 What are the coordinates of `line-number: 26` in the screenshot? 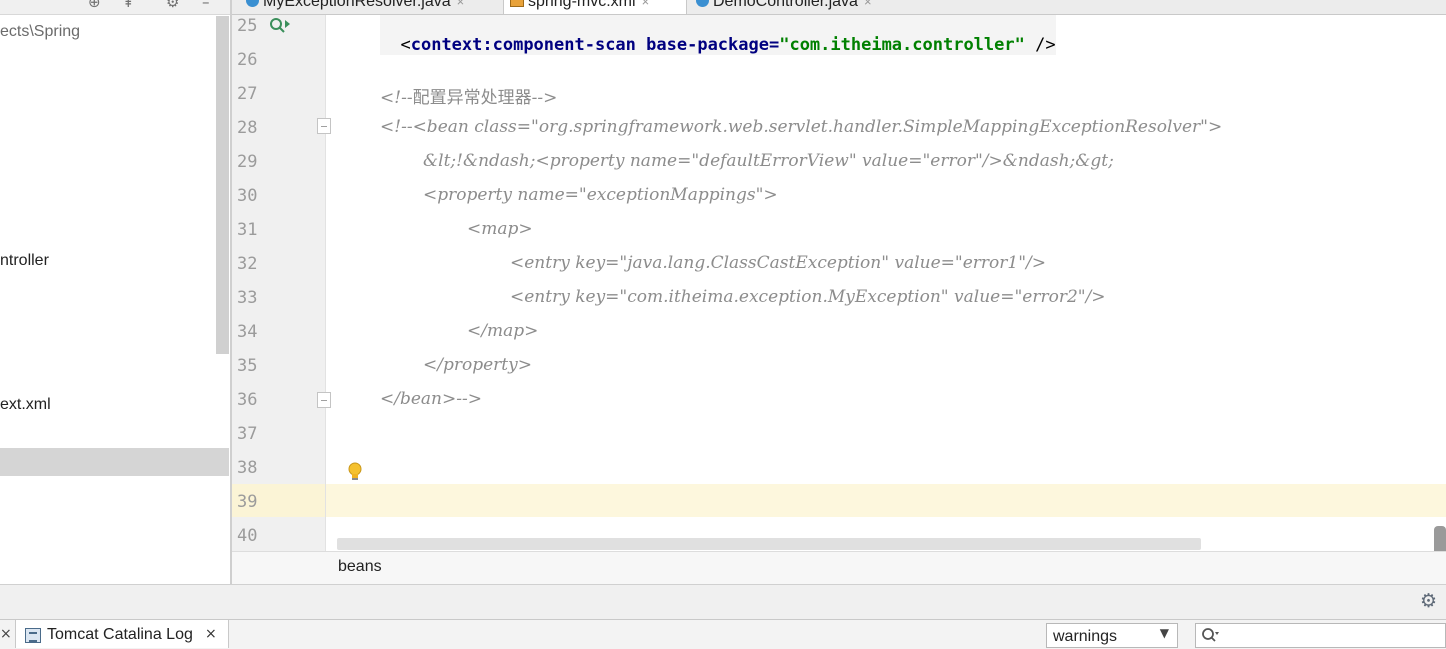 It's located at (247, 60).